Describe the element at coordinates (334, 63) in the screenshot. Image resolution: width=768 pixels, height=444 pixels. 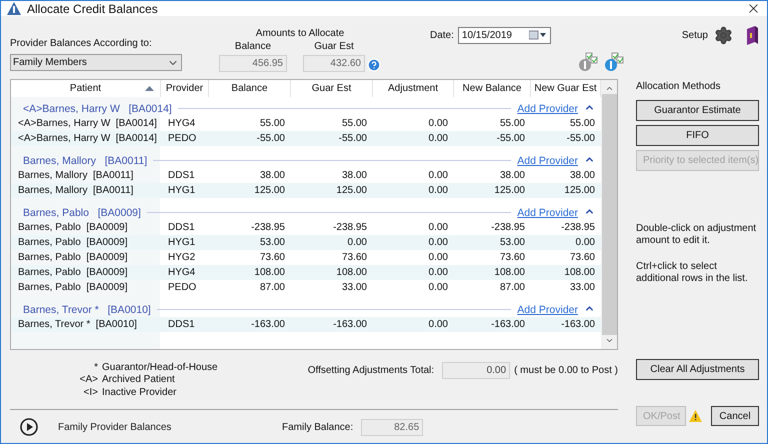
I see `guar-est-field: 432.60` at that location.